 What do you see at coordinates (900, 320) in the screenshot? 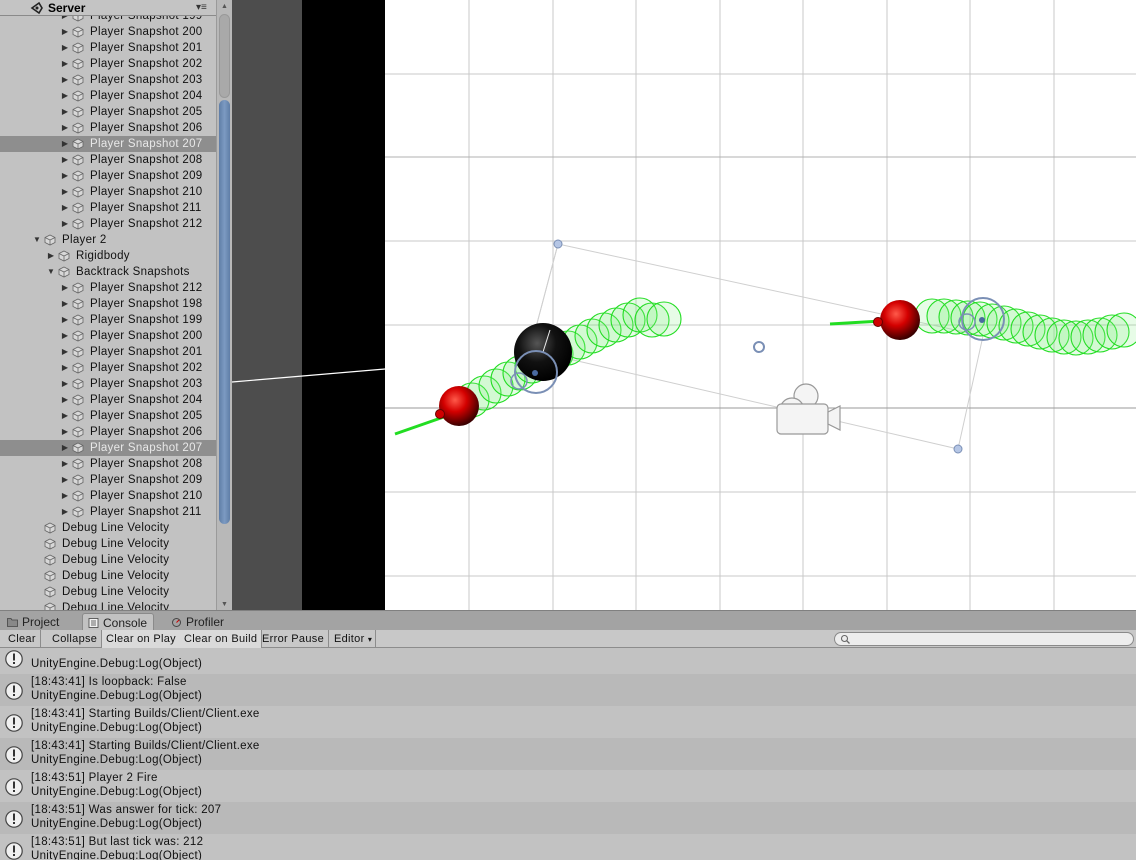
I see `player2-sphere` at bounding box center [900, 320].